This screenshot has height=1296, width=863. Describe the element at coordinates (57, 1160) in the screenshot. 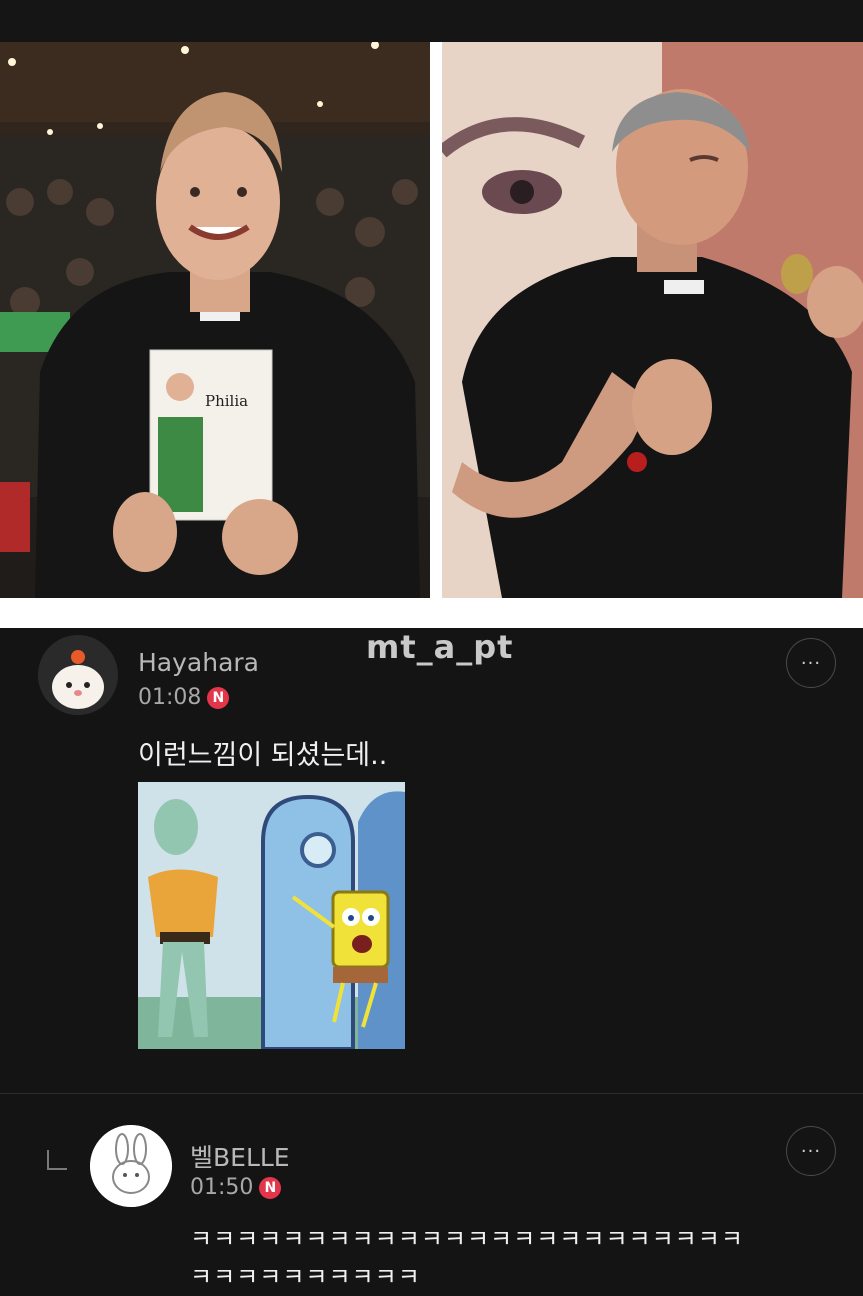

I see `reply-indicator-icon` at that location.